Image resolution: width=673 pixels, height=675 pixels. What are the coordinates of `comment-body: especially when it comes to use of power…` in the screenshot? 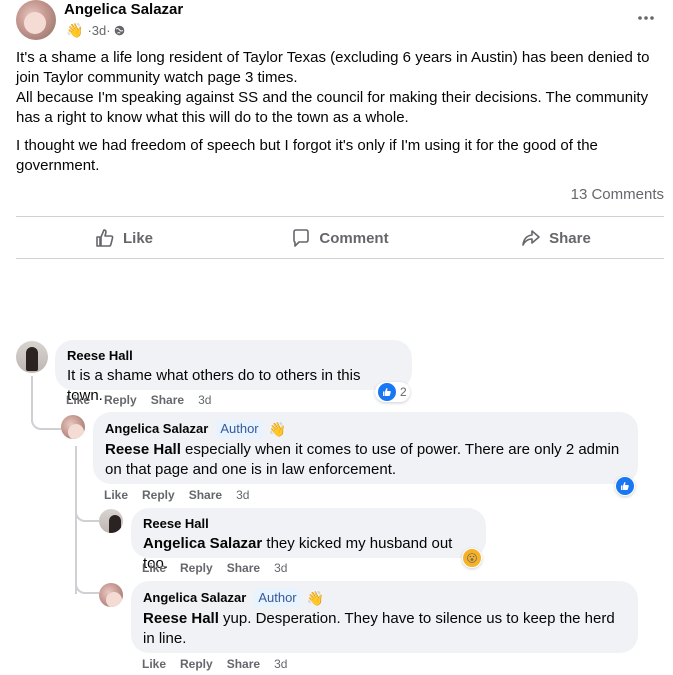 It's located at (362, 459).